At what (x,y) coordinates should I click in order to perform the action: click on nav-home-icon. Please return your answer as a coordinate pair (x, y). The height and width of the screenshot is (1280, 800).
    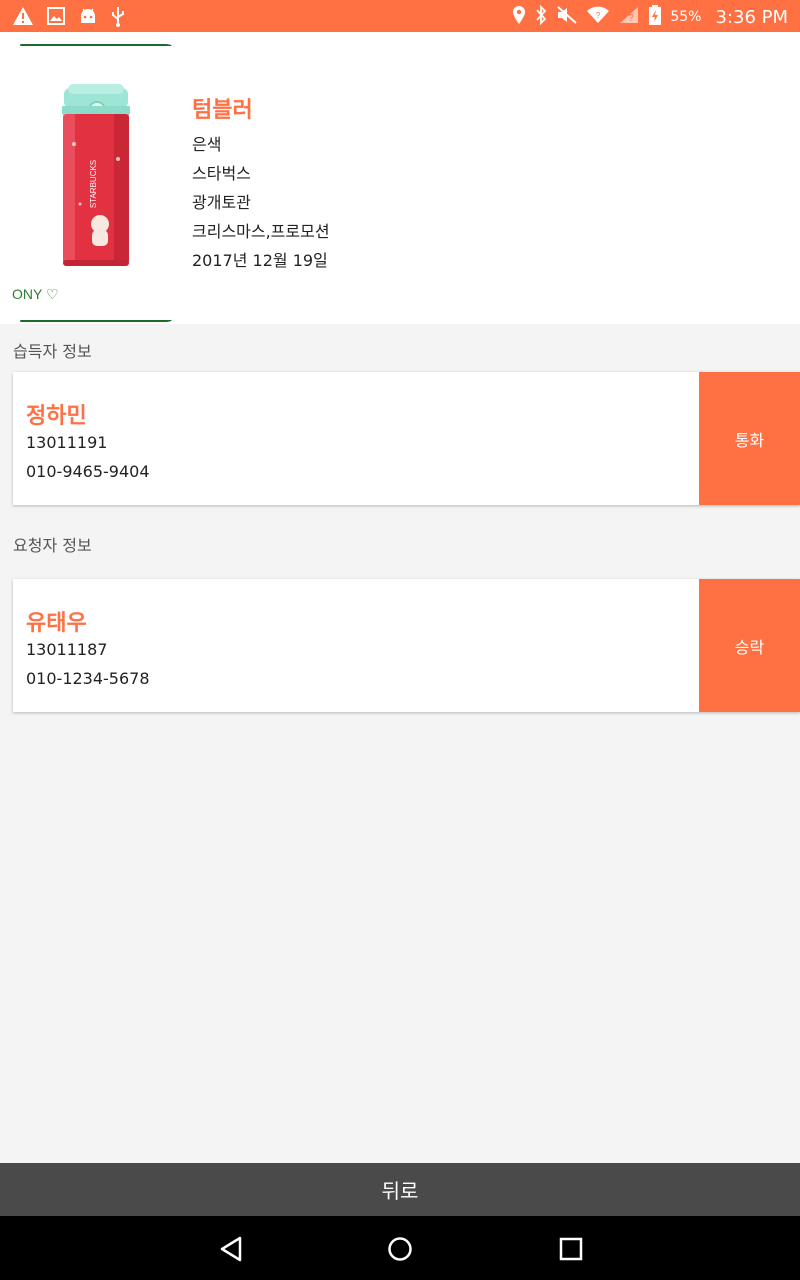
    Looking at the image, I should click on (400, 1249).